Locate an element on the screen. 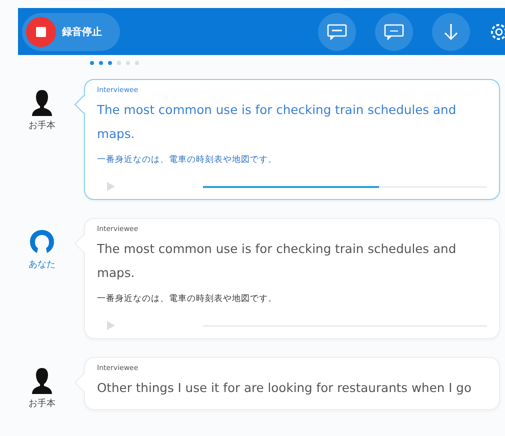  user-avatar-icon is located at coordinates (42, 242).